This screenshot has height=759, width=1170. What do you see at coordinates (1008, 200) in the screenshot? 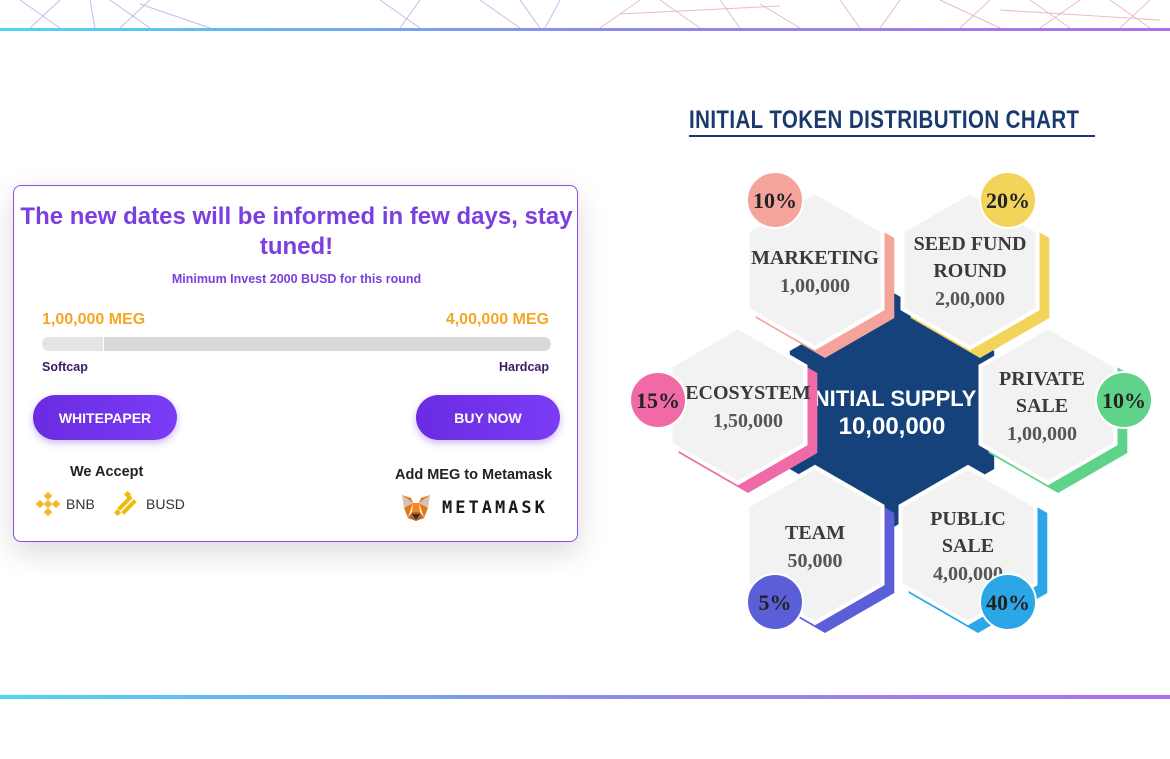
I see `slice-percent-label: 20%` at bounding box center [1008, 200].